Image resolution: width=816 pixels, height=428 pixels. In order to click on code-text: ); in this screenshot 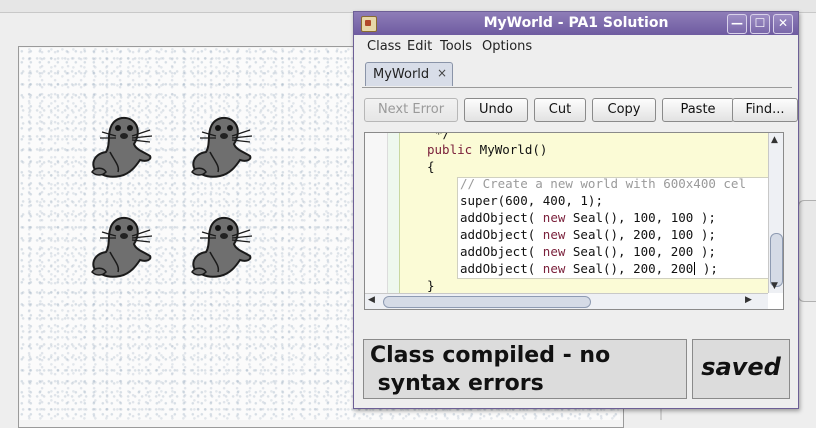, I will do `click(706, 268)`.